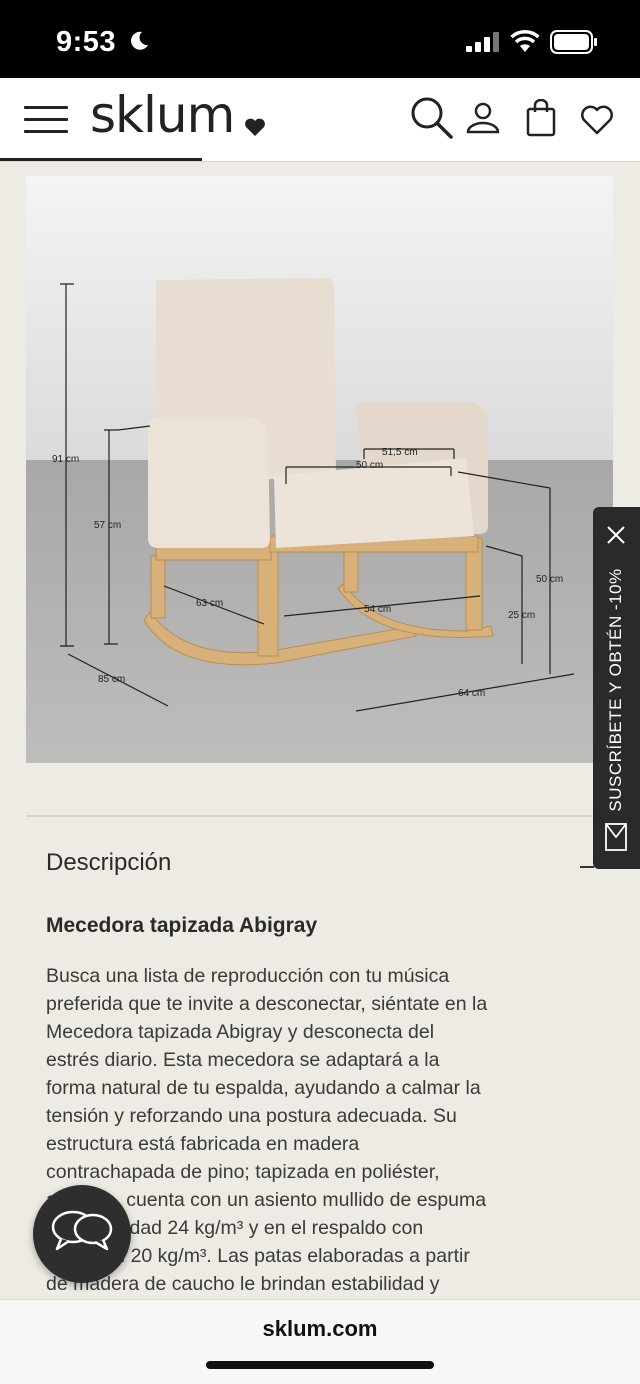  Describe the element at coordinates (549, 579) in the screenshot. I see `dim-seat-height: 50 cm` at that location.